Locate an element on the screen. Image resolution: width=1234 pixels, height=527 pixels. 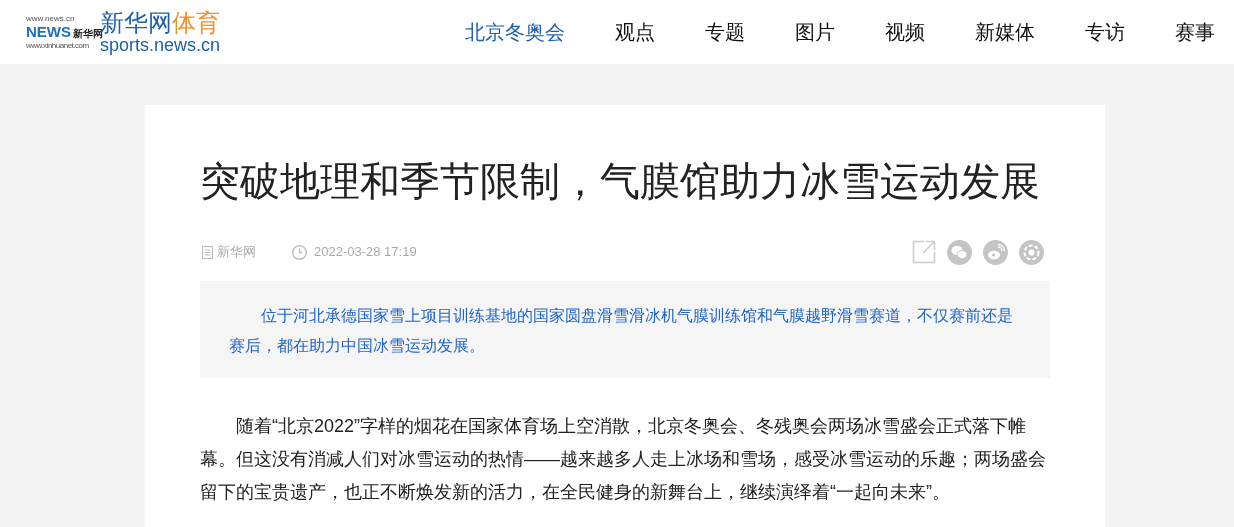
article-title: 突破地理和季节限制，气膜馆助力冰雪运动发展 is located at coordinates (620, 181).